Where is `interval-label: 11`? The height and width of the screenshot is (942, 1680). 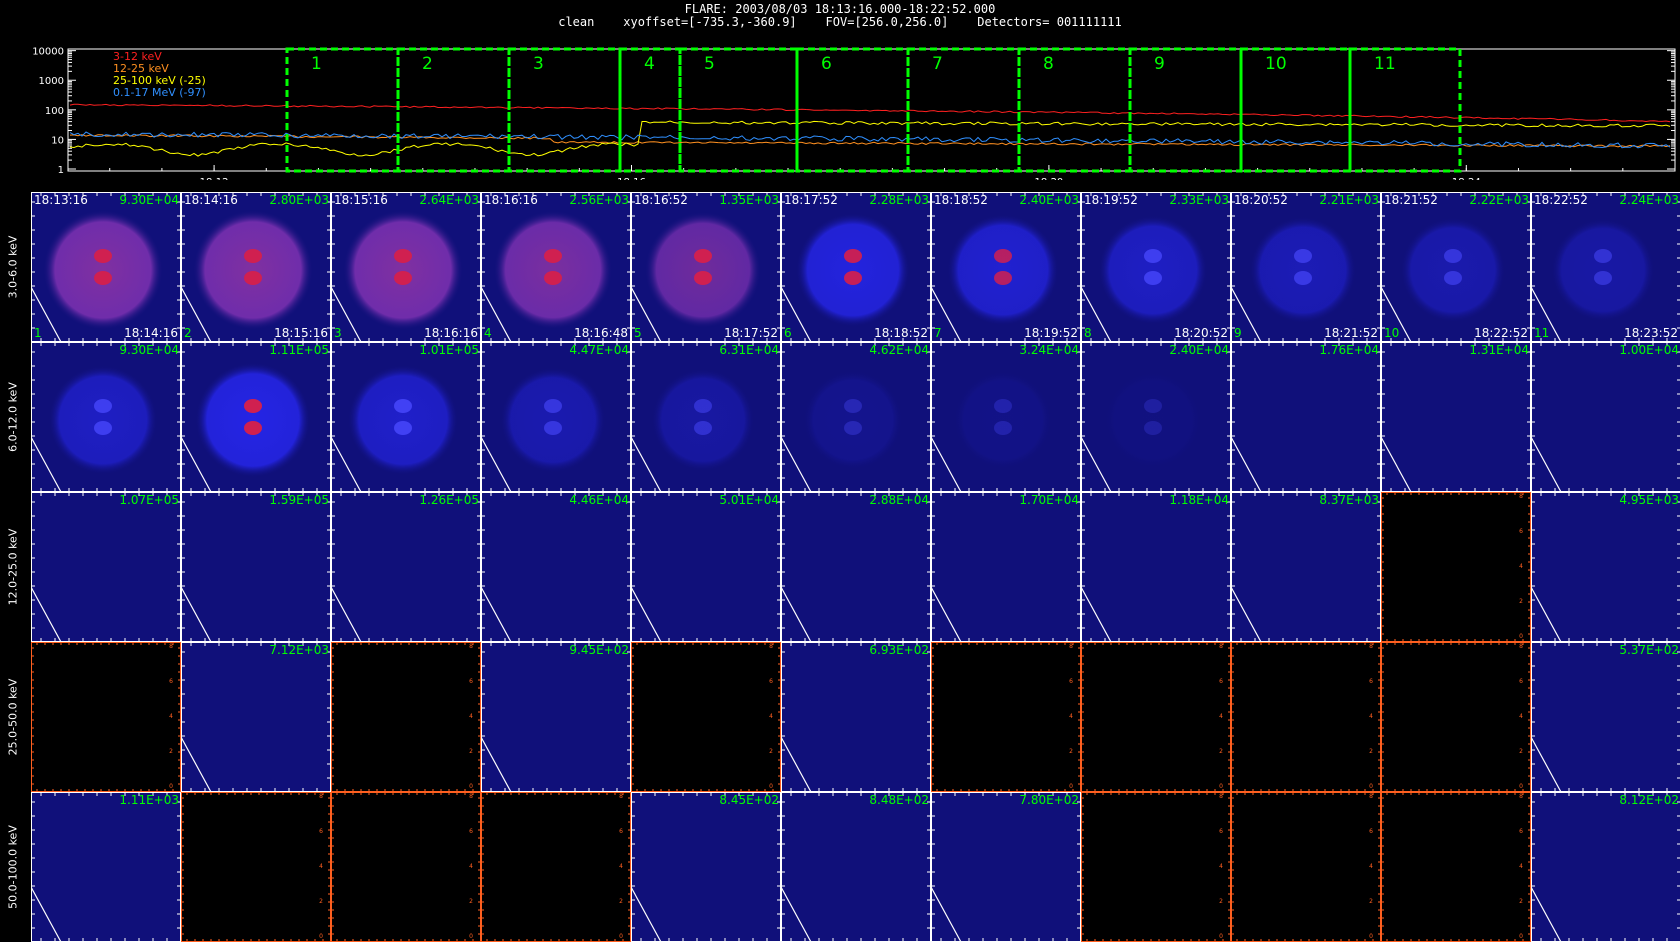 interval-label: 11 is located at coordinates (1385, 64).